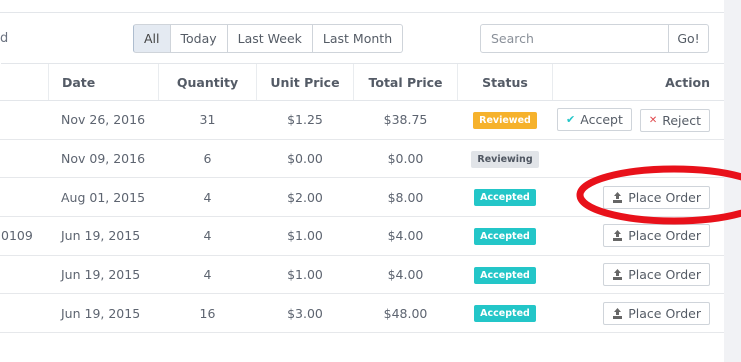 This screenshot has width=741, height=362. Describe the element at coordinates (505, 82) in the screenshot. I see `header-status: Status` at that location.